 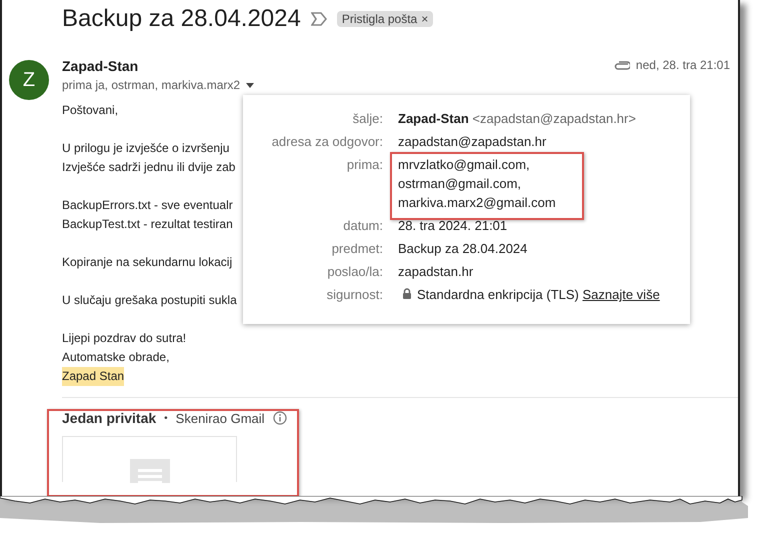 I want to click on info-icon, so click(x=279, y=418).